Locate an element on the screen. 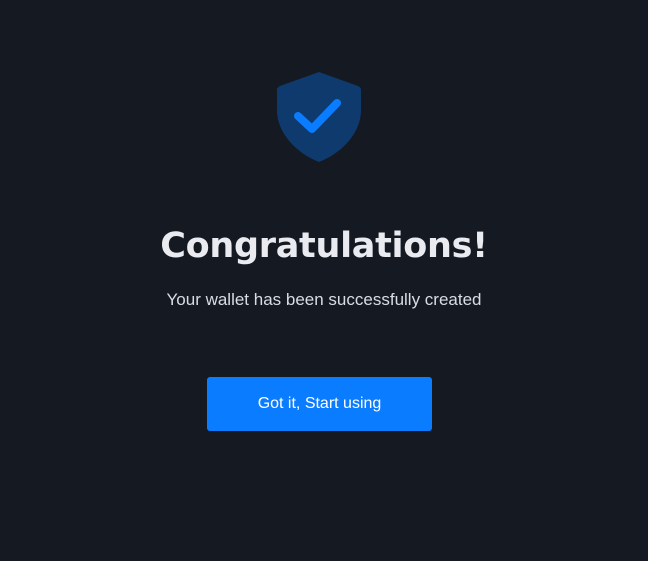 This screenshot has width=648, height=561. page-title: Congratulations! is located at coordinates (324, 246).